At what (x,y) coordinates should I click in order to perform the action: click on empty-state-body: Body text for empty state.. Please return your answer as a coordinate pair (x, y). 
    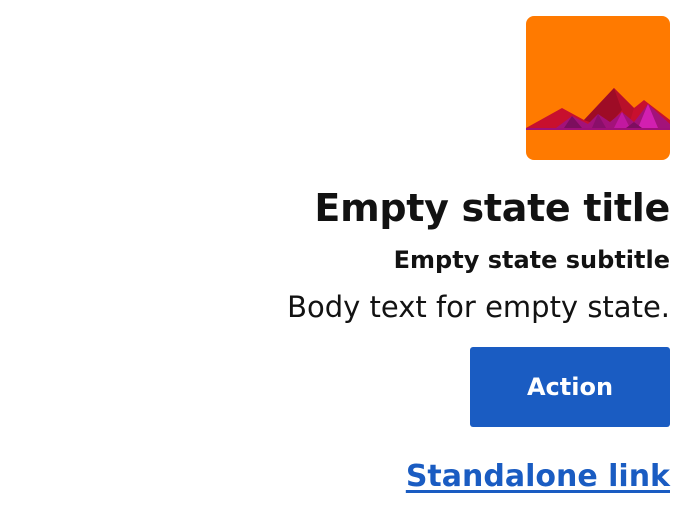
    Looking at the image, I should click on (478, 307).